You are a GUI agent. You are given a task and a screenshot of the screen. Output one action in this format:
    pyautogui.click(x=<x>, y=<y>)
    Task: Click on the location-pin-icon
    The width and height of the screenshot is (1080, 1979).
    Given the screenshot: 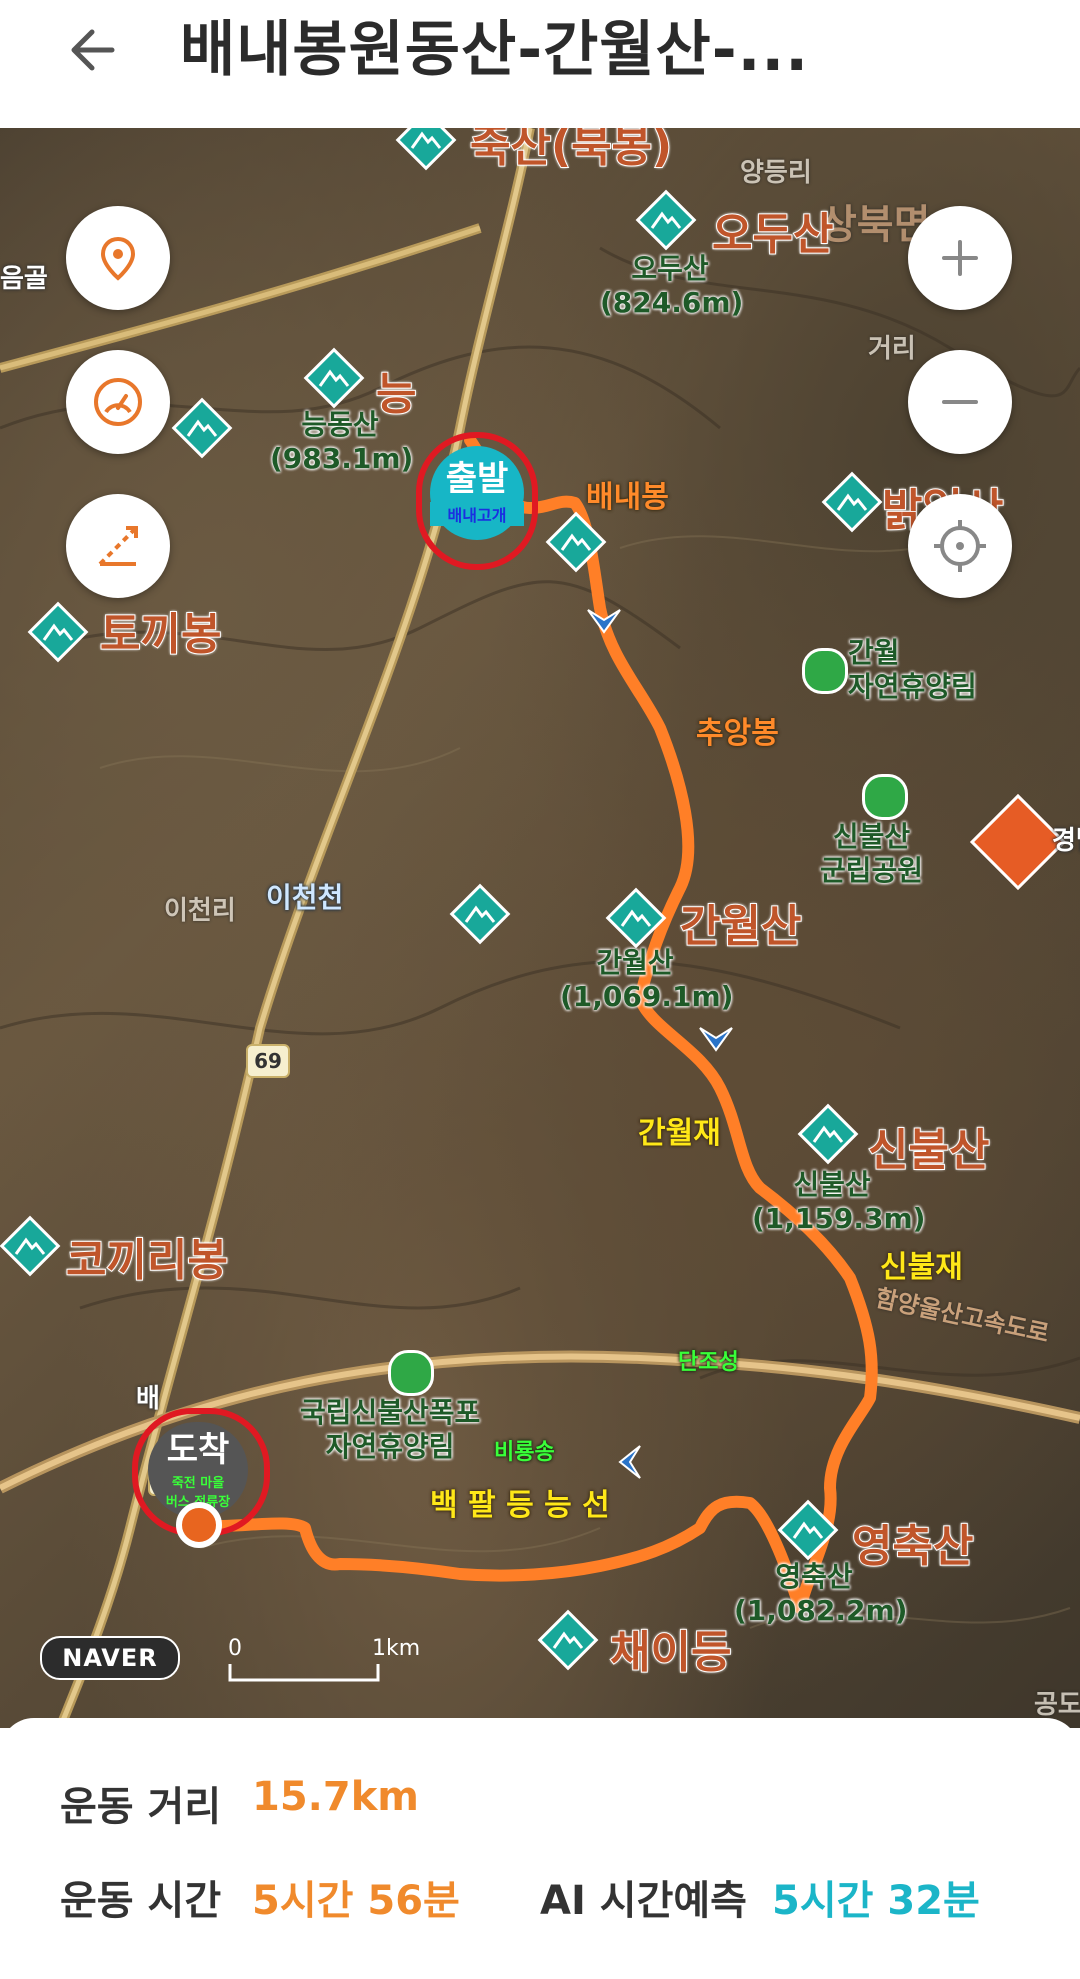 What is the action you would take?
    pyautogui.click(x=118, y=258)
    